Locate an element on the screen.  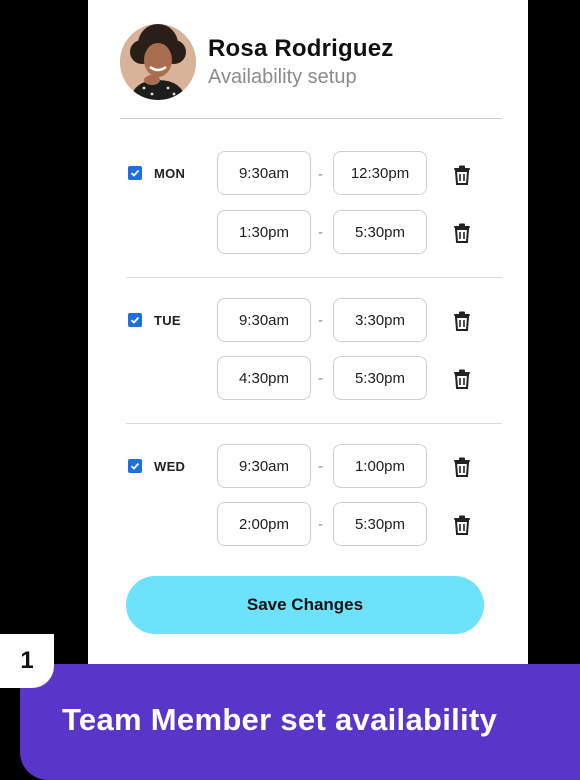
profile-subtitle: Availability setup is located at coordinates (282, 77).